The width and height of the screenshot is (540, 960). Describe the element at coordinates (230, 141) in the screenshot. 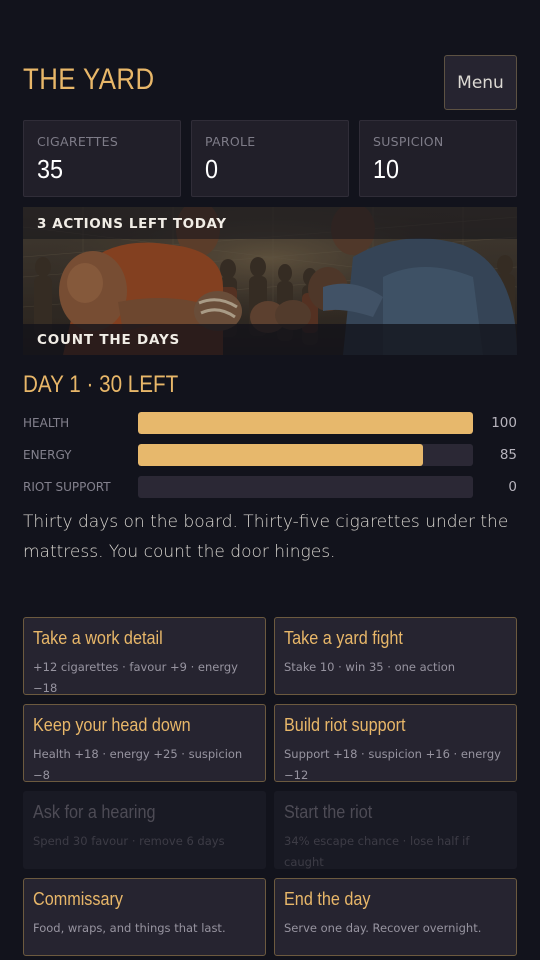

I see `stat-label: PAROLE` at that location.